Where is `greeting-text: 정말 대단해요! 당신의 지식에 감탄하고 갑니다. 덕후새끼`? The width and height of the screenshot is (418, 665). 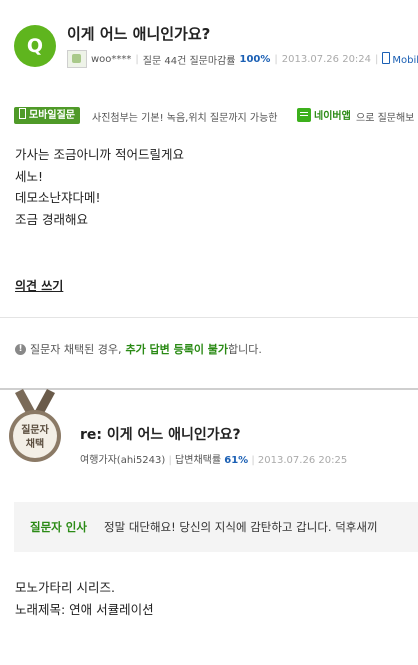 greeting-text: 정말 대단해요! 당신의 지식에 감탄하고 갑니다. 덕후새끼 is located at coordinates (241, 527).